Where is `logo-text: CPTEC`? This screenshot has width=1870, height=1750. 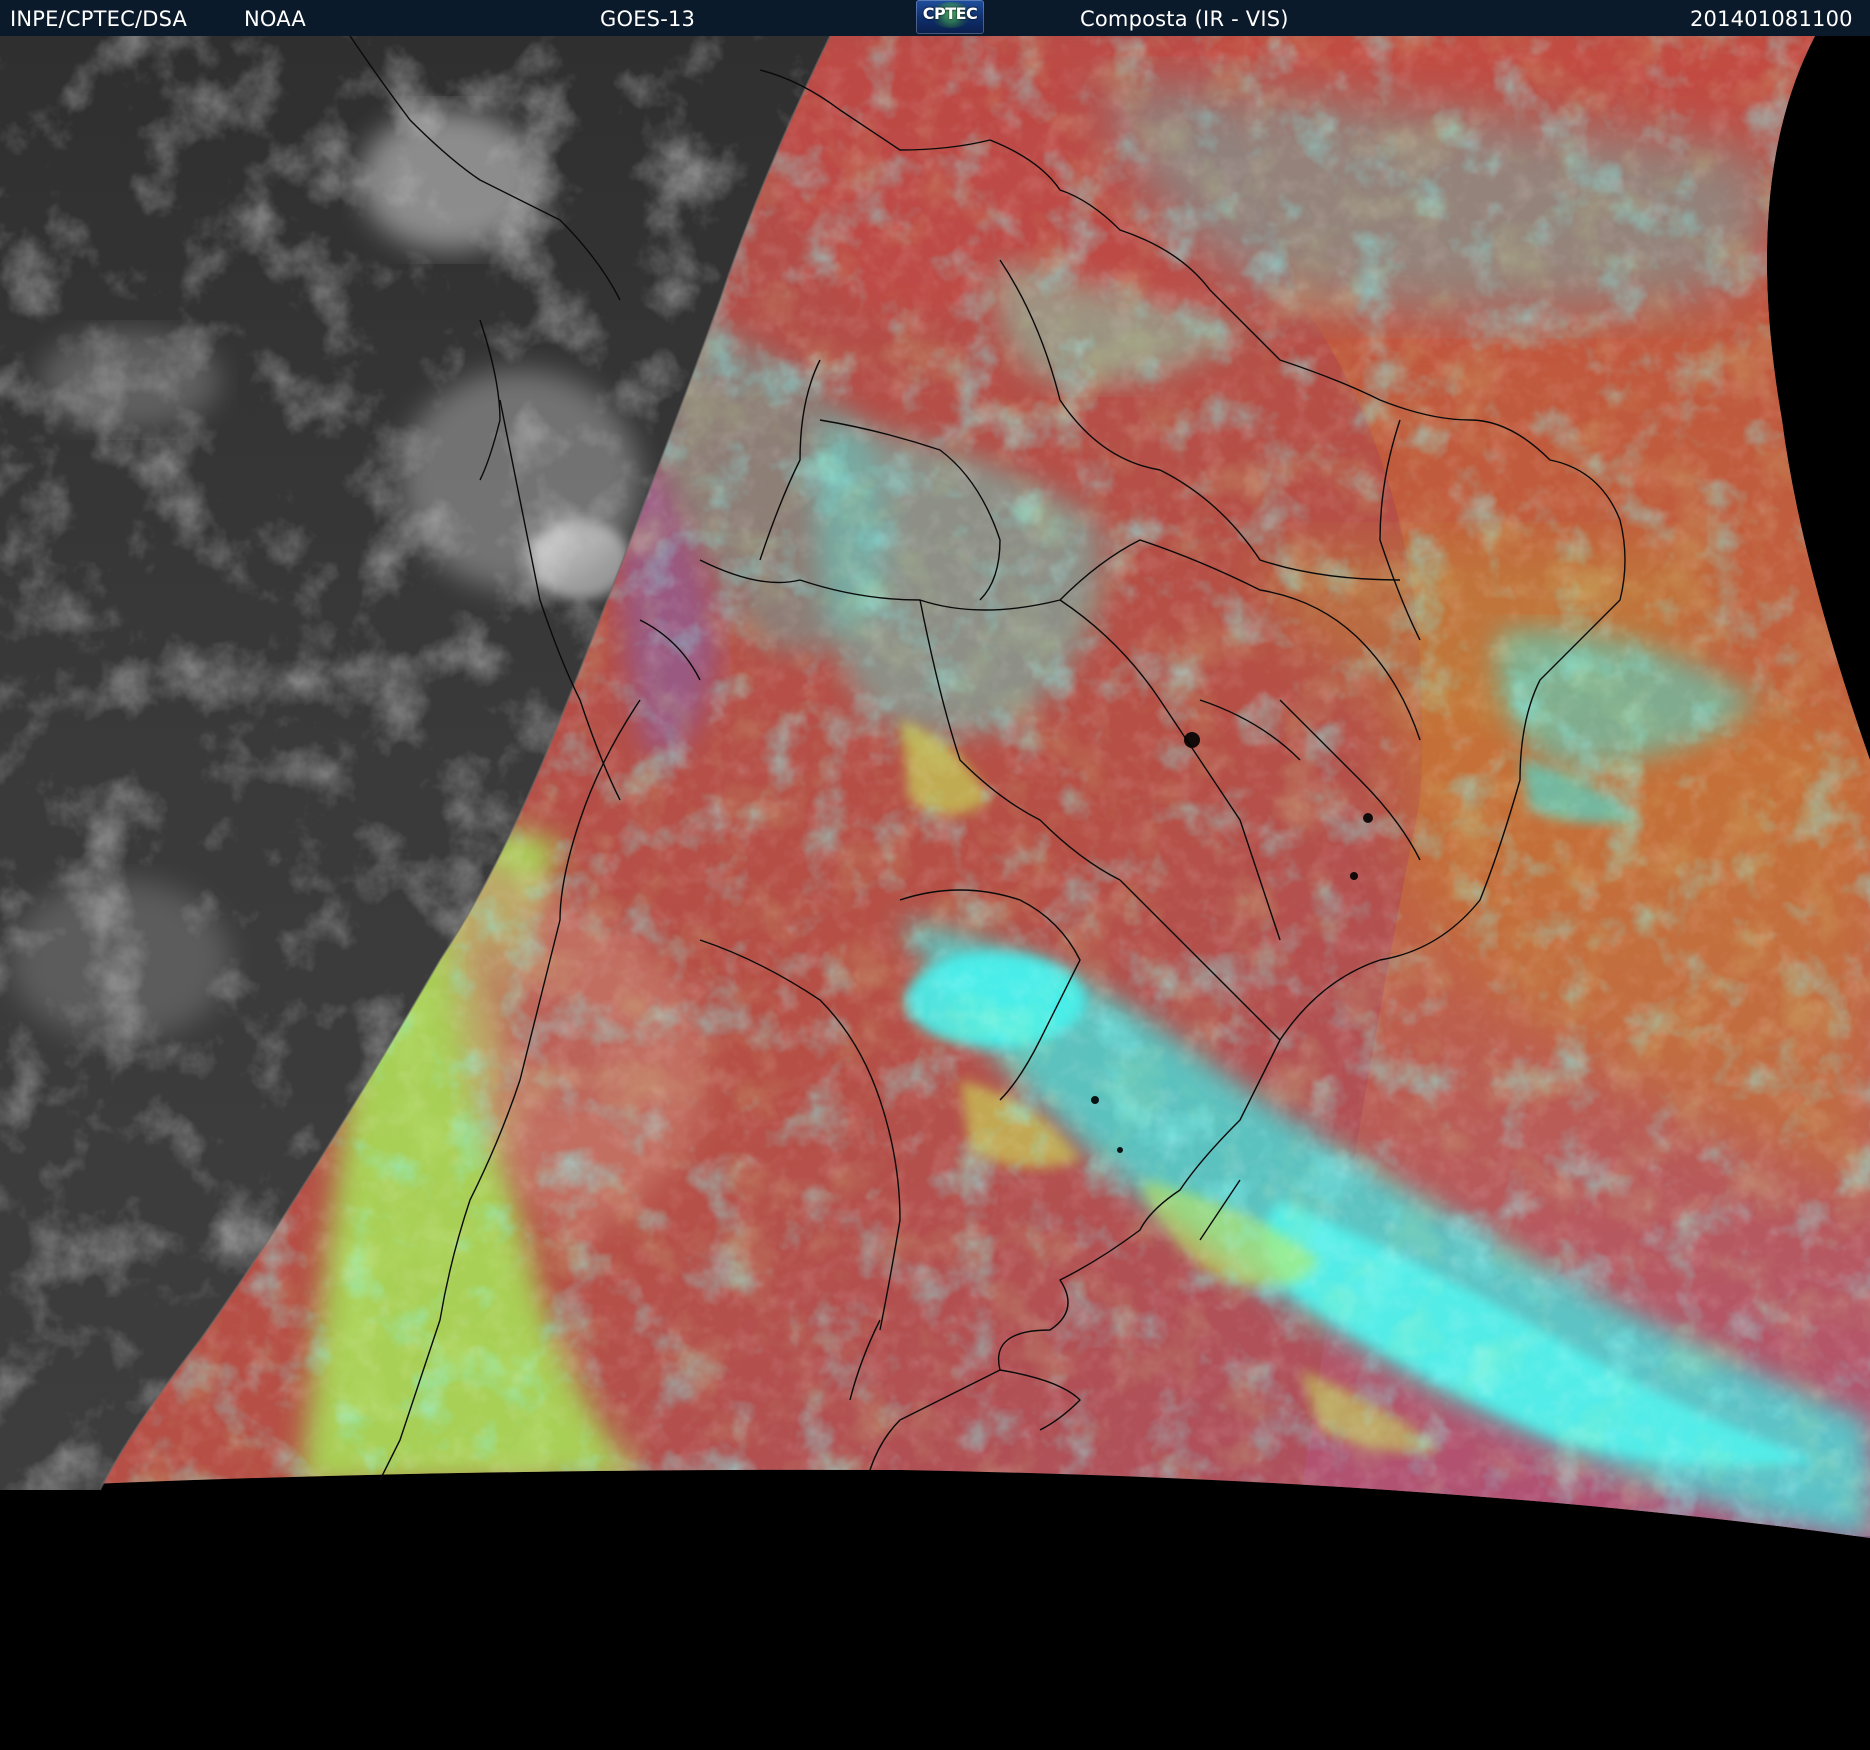 logo-text: CPTEC is located at coordinates (950, 13).